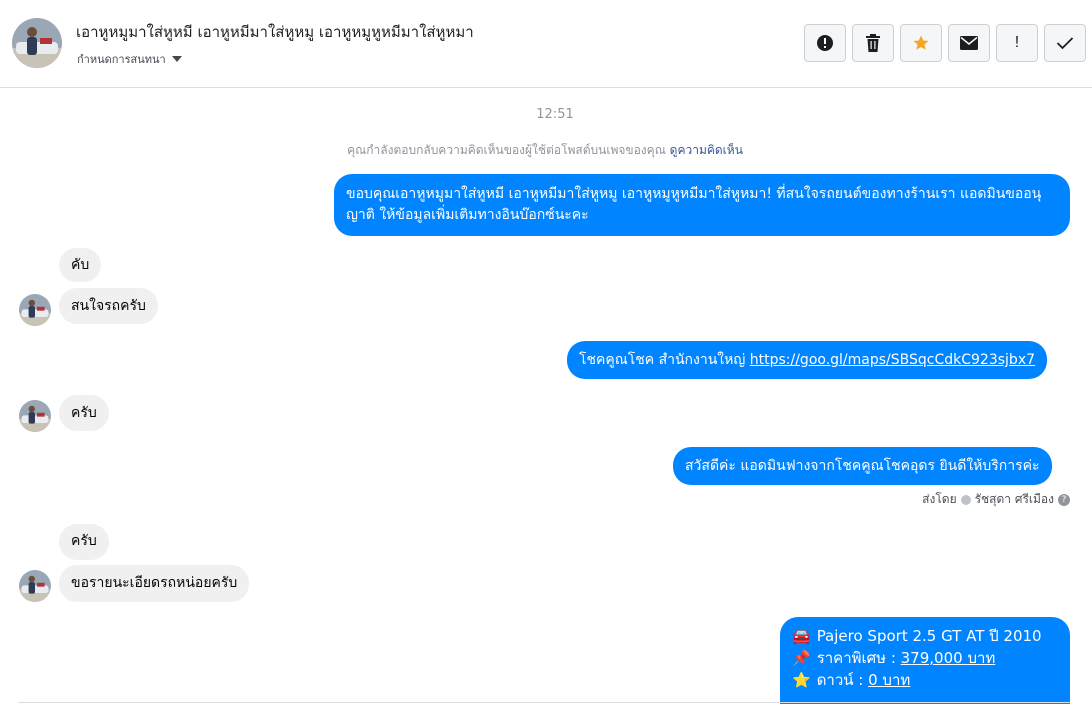 Image resolution: width=1092 pixels, height=704 pixels. What do you see at coordinates (842, 680) in the screenshot?
I see `down-payment-label: ดาวน์ :` at bounding box center [842, 680].